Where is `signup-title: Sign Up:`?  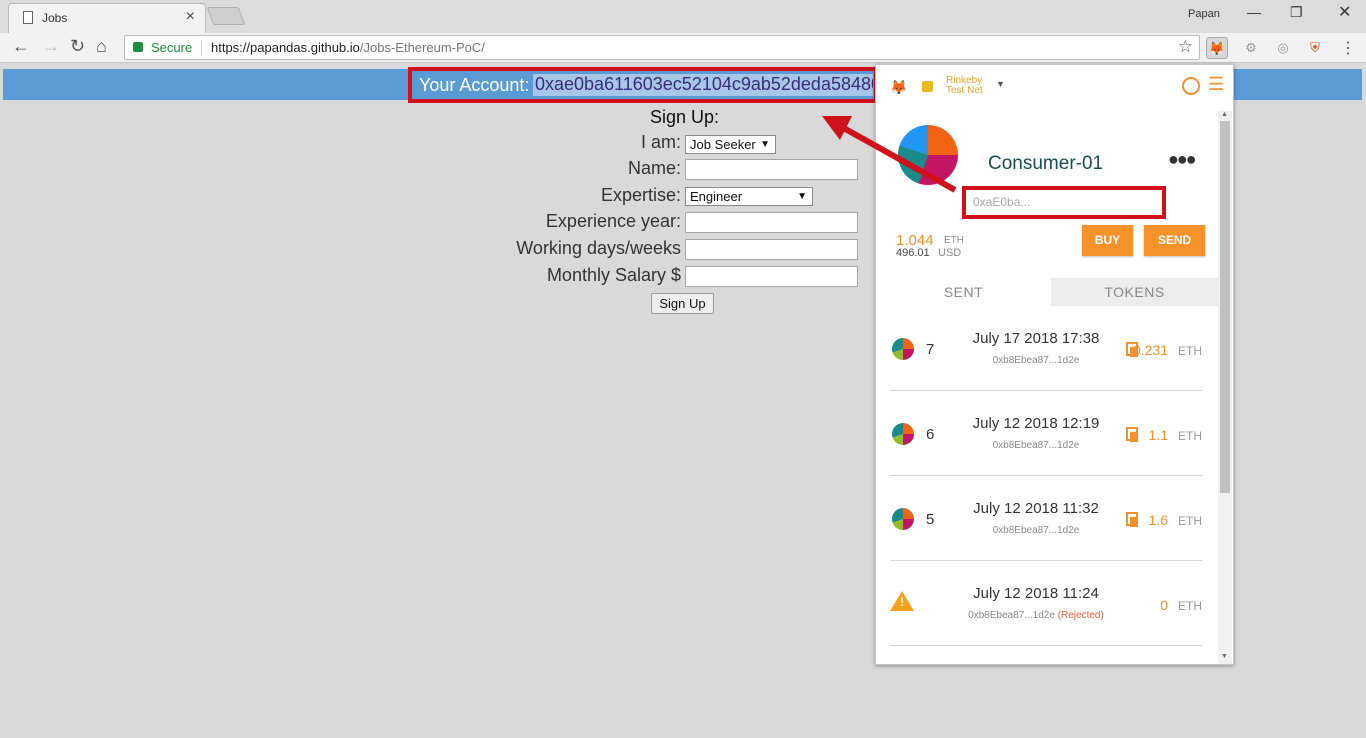 signup-title: Sign Up: is located at coordinates (685, 117).